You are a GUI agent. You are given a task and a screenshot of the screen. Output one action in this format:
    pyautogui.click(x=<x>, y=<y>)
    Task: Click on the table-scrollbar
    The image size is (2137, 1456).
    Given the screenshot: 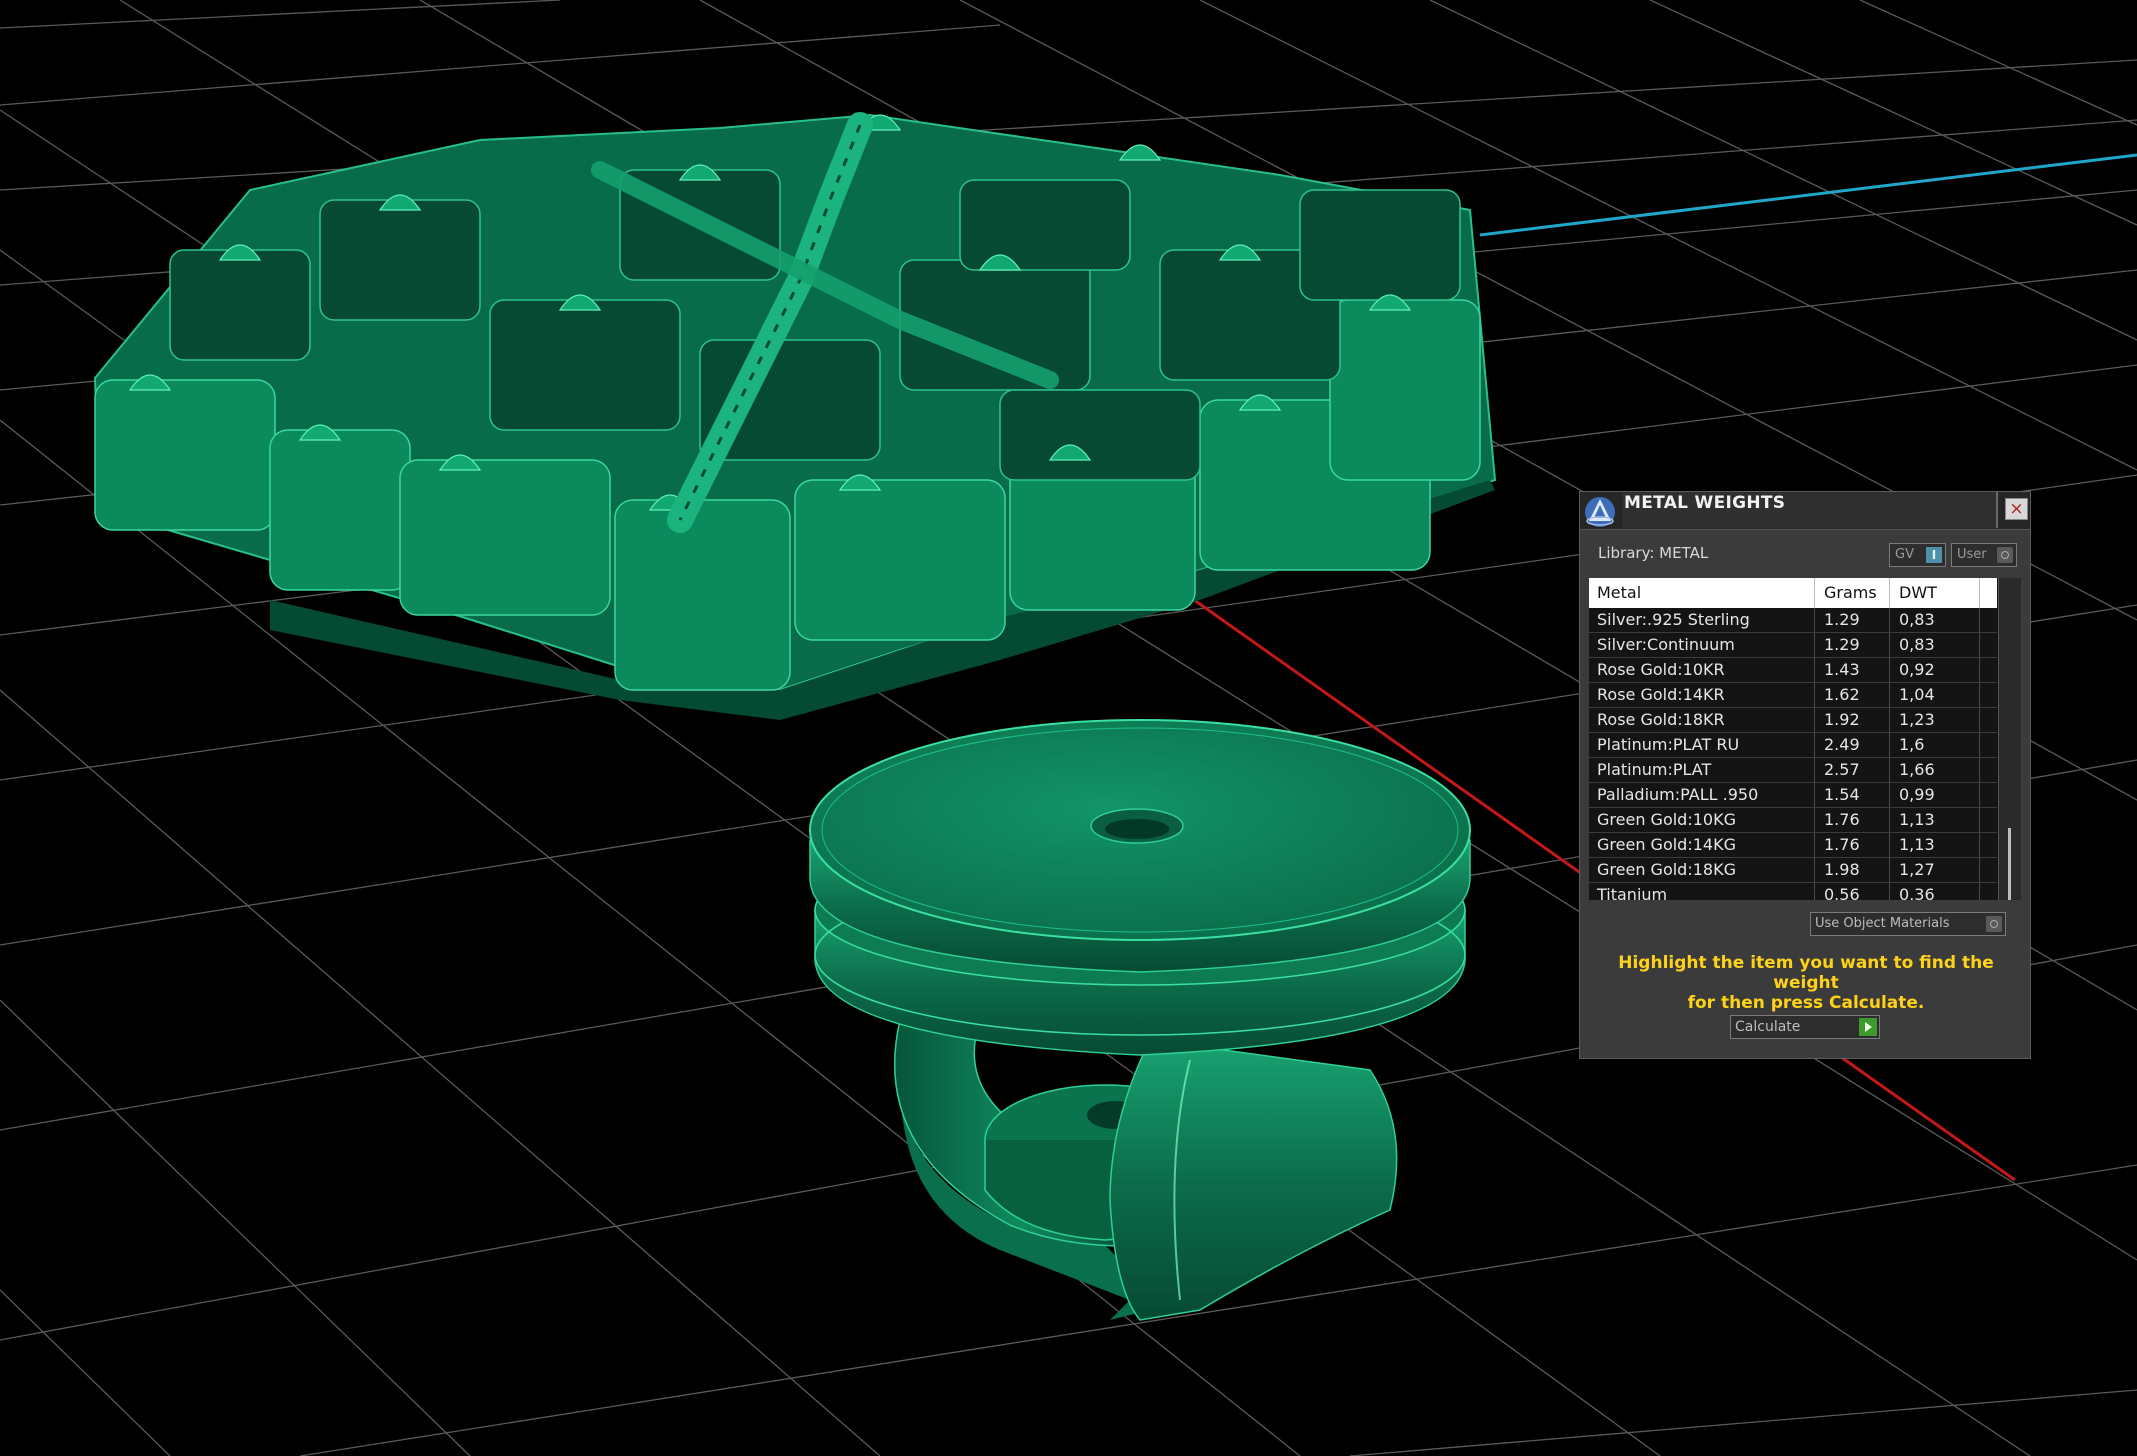 What is the action you would take?
    pyautogui.click(x=2009, y=739)
    